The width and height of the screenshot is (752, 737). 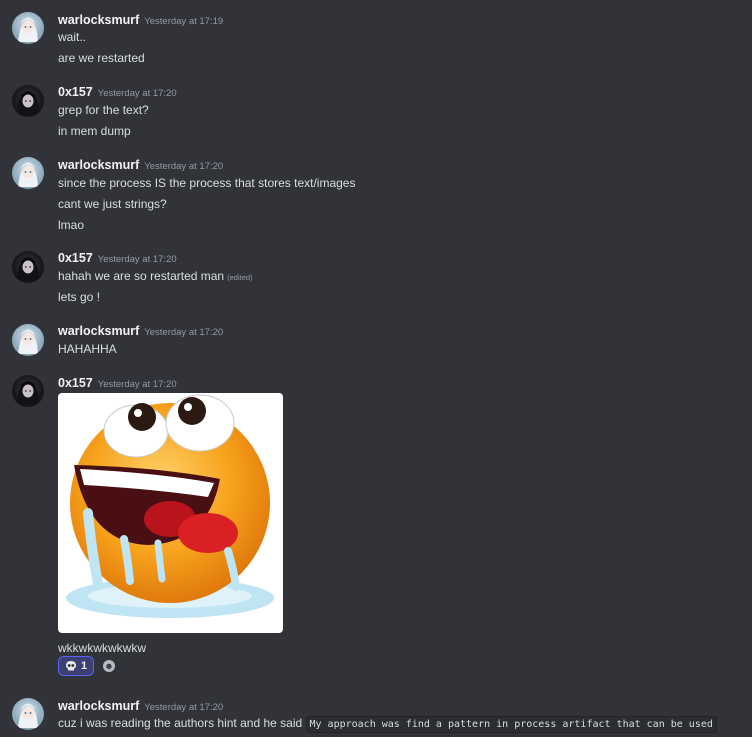 I want to click on message-text: wait.., so click(x=72, y=37).